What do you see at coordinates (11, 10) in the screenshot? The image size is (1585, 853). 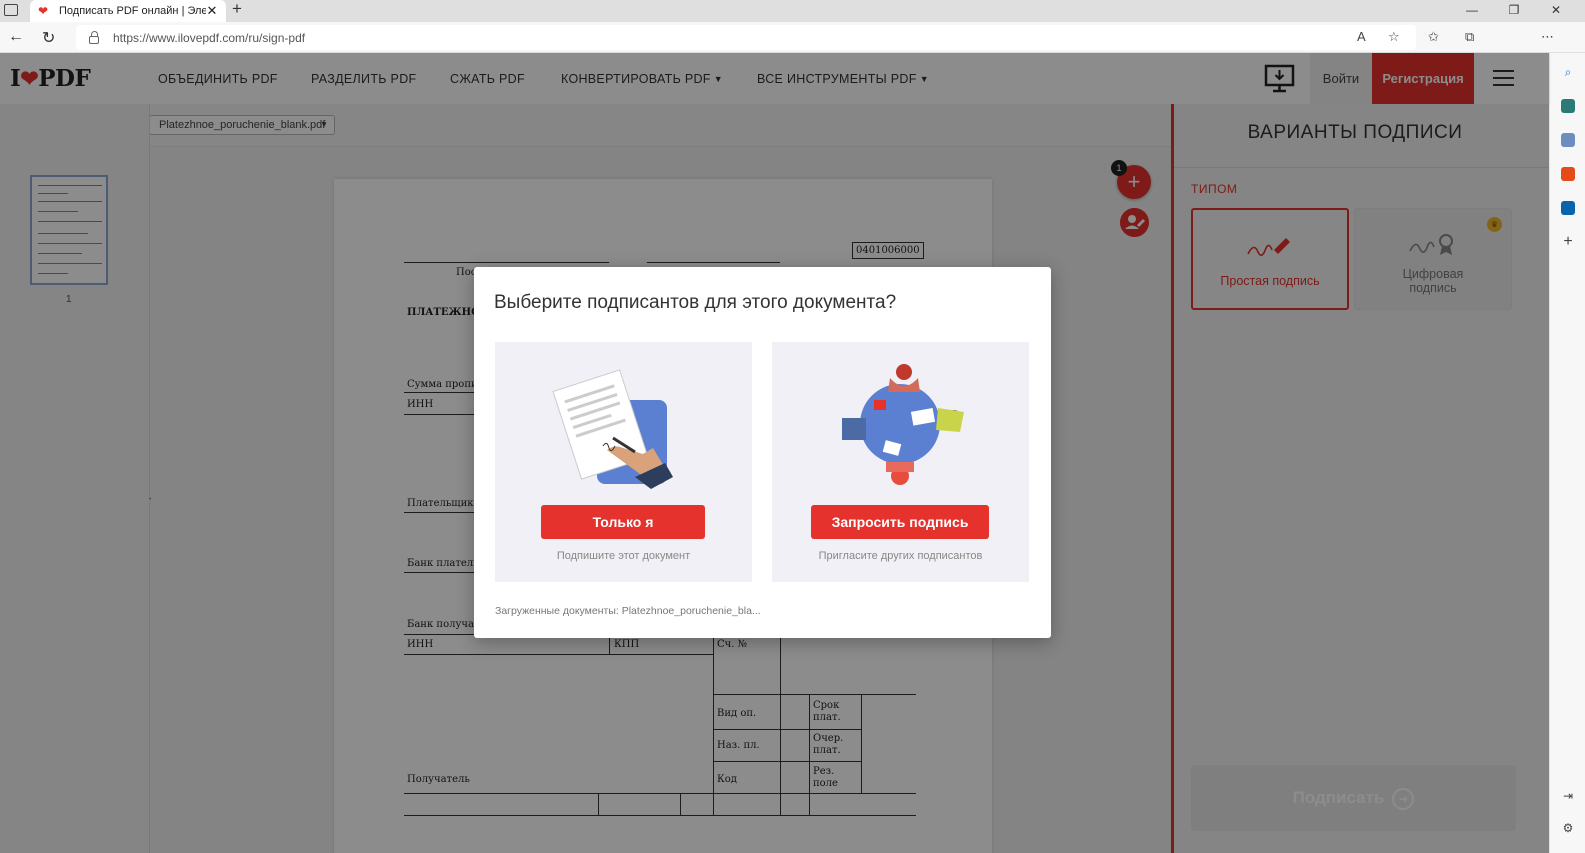 I see `sidebar-toggle-icon` at bounding box center [11, 10].